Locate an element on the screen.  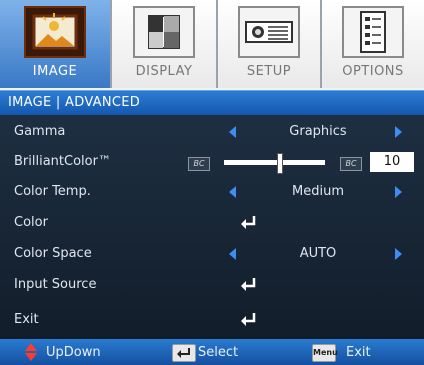
updown-icon is located at coordinates (31, 352).